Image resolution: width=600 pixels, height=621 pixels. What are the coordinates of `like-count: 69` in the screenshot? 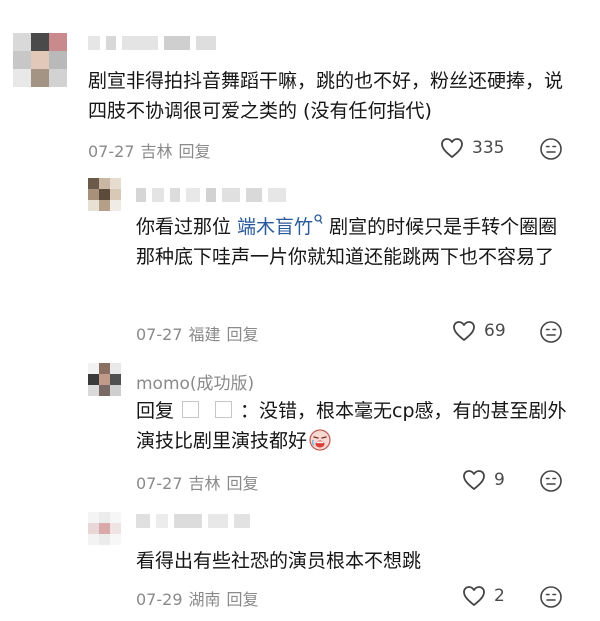 It's located at (495, 331).